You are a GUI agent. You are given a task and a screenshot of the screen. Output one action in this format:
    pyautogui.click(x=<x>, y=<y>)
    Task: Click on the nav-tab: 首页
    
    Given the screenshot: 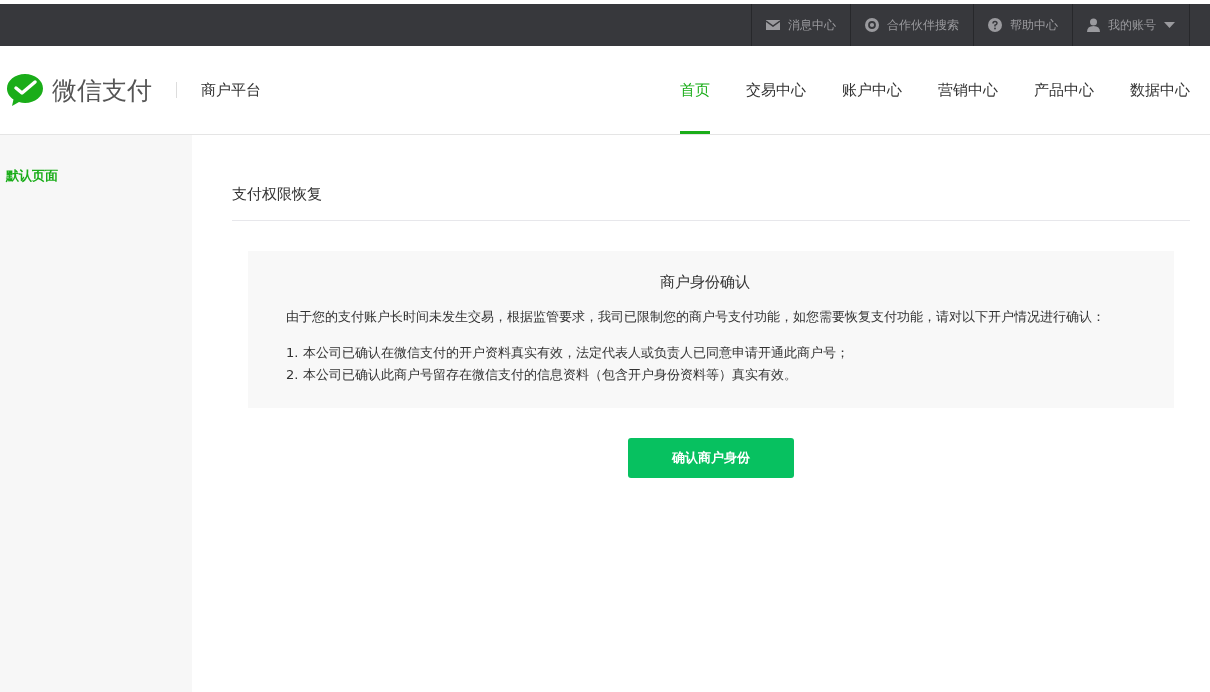 What is the action you would take?
    pyautogui.click(x=695, y=90)
    